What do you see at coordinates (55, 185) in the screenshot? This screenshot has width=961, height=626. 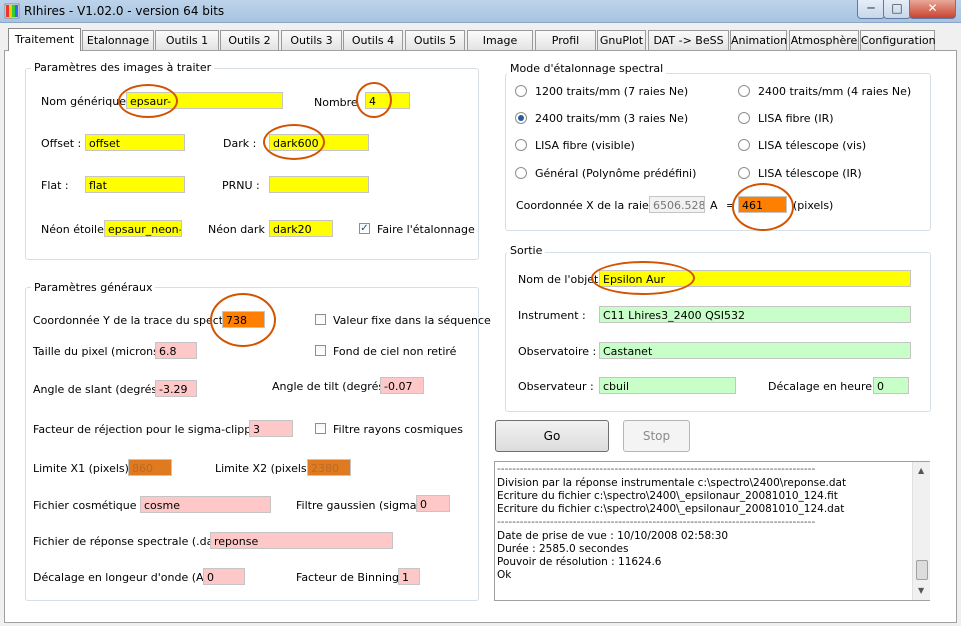 I see `flat-label: Flat :` at bounding box center [55, 185].